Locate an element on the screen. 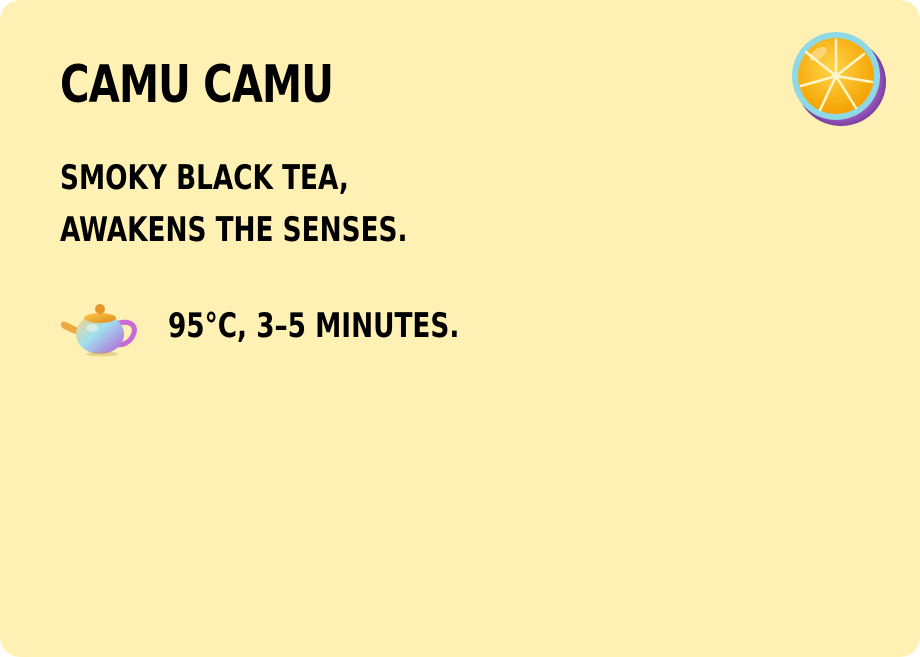 The height and width of the screenshot is (657, 920). tea-description: SMOKY BLACK TEA, AWAKENS THE SENSES. is located at coordinates (233, 204).